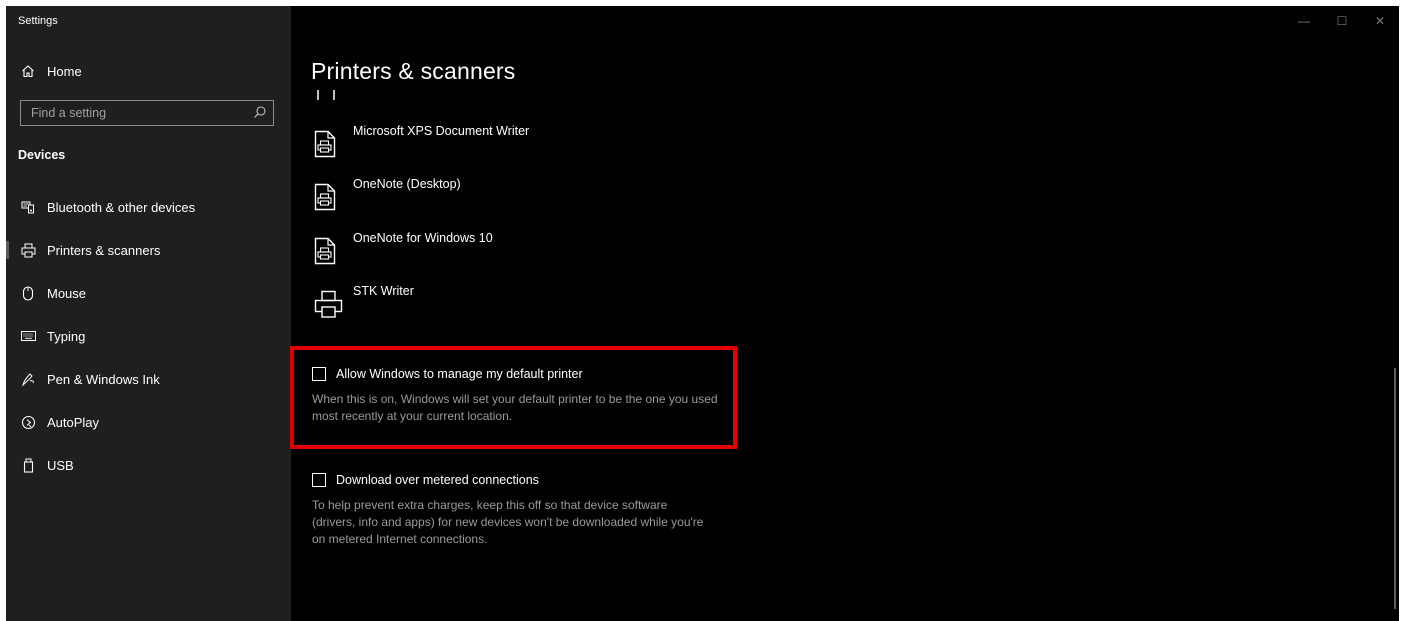 The image size is (1405, 621). I want to click on sidebar-item-mouse: Mouse, so click(148, 293).